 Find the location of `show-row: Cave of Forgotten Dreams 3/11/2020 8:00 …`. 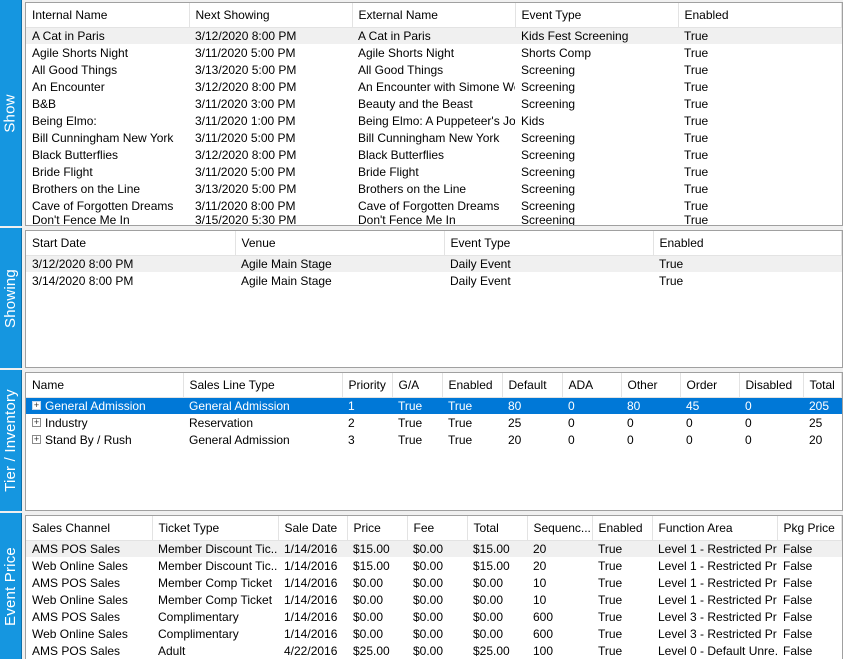

show-row: Cave of Forgotten Dreams 3/11/2020 8:00 … is located at coordinates (434, 205).